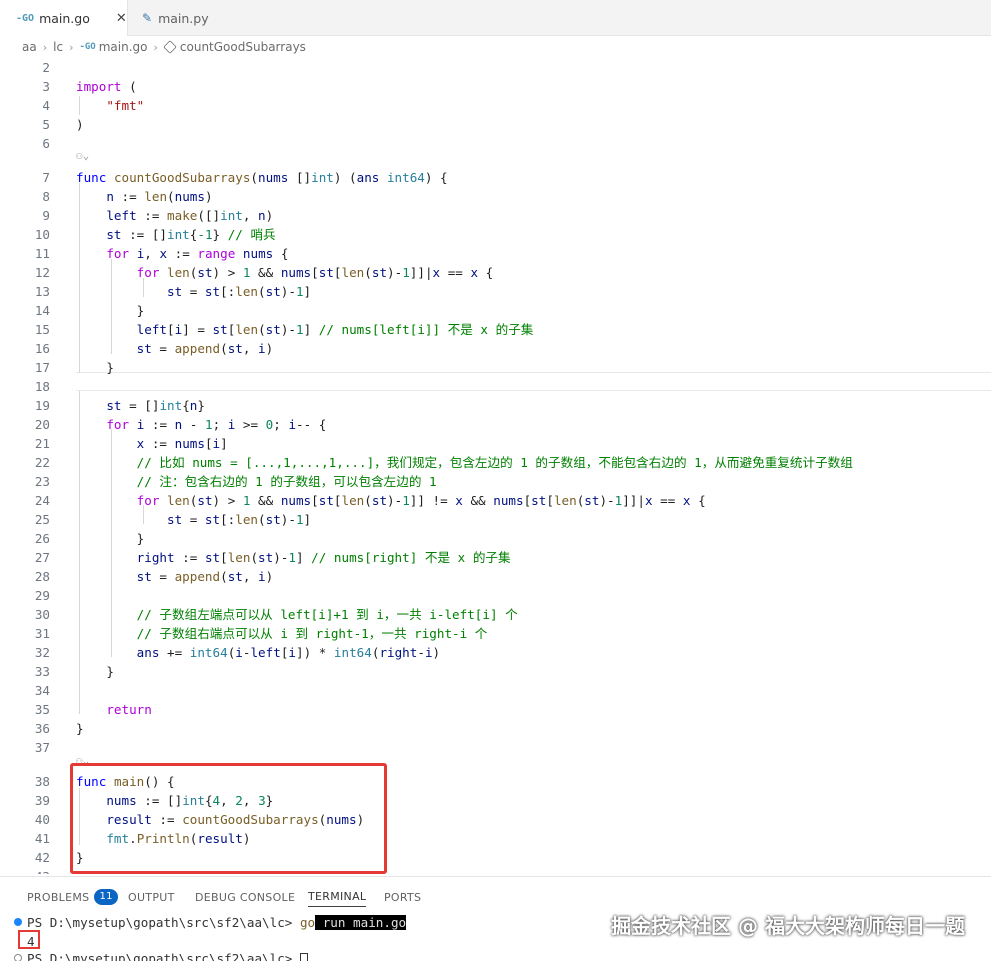 The image size is (991, 961). Describe the element at coordinates (170, 47) in the screenshot. I see `symbol-method-icon` at that location.